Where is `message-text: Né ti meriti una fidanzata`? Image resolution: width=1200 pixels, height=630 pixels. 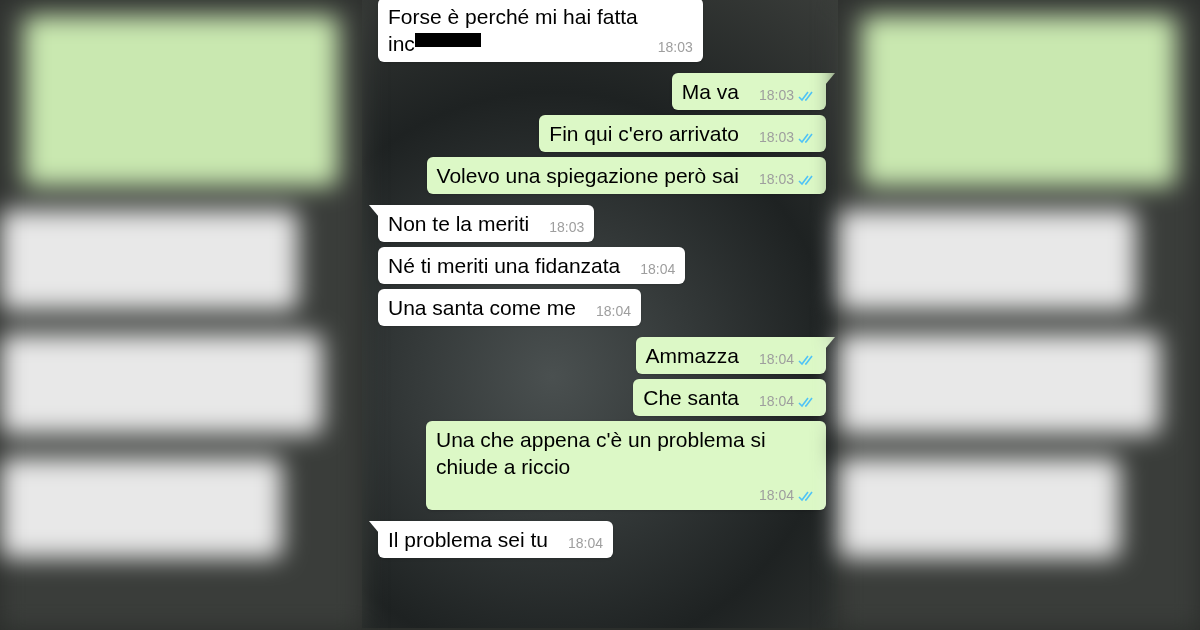
message-text: Né ti meriti una fidanzata is located at coordinates (504, 265).